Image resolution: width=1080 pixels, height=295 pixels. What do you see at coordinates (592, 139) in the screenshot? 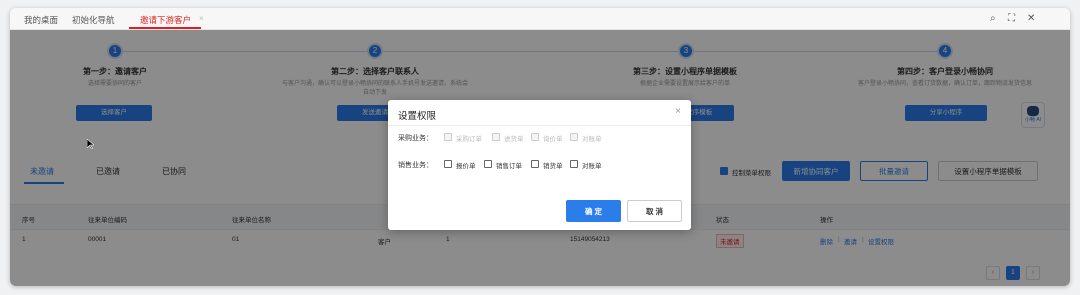
I see `purchase-statement-label: 对账单` at bounding box center [592, 139].